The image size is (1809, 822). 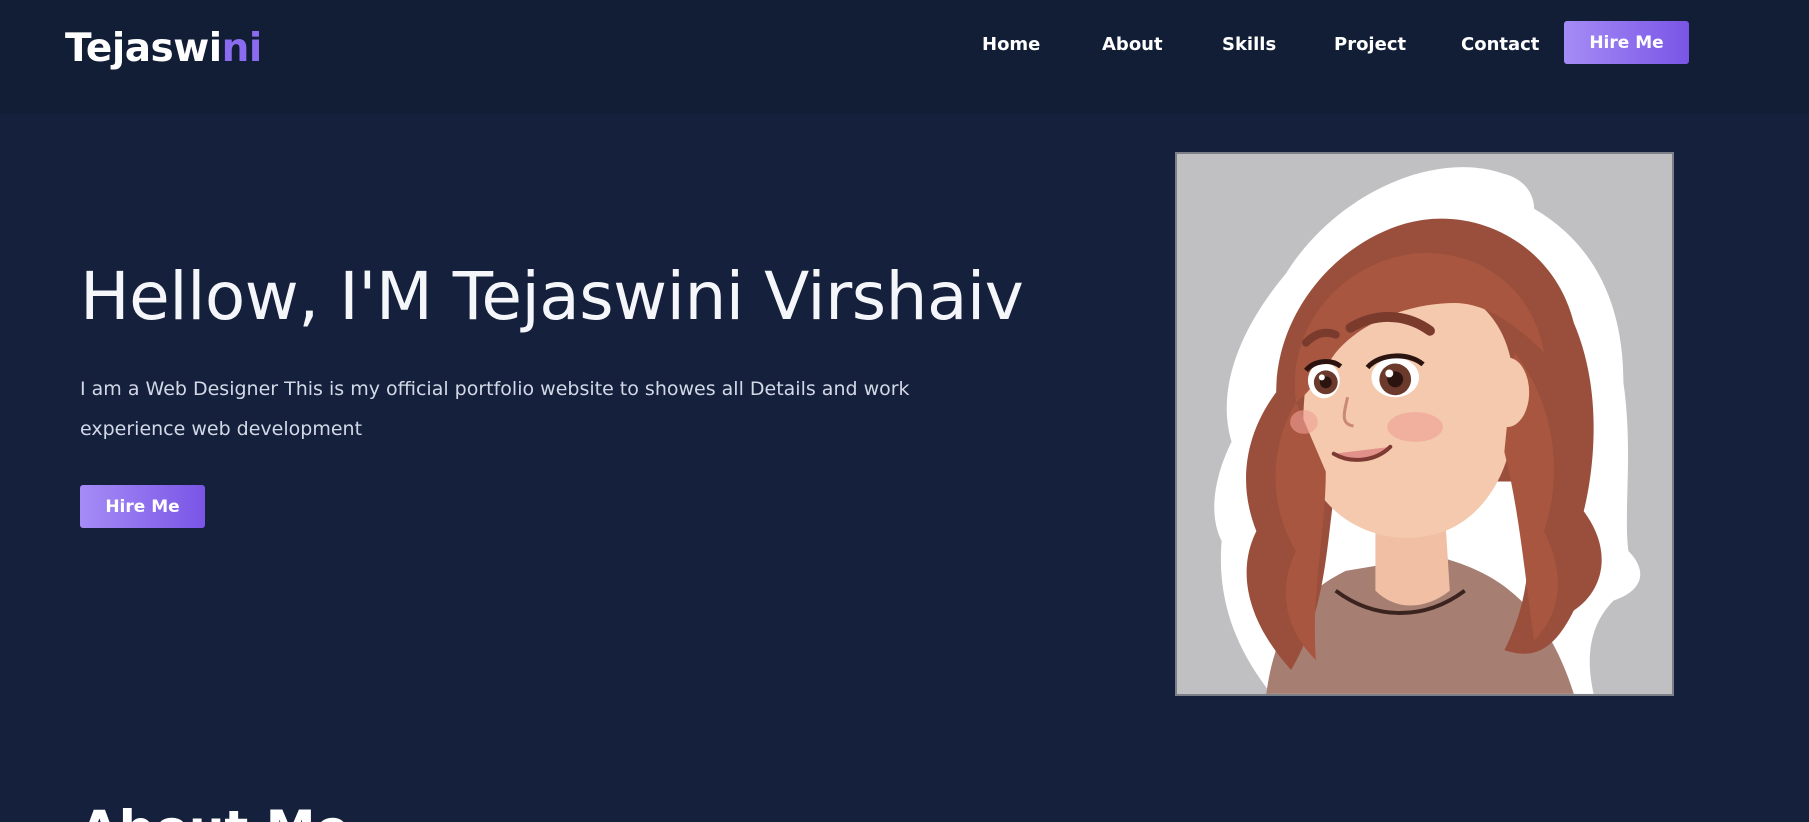 I want to click on nav-link-project: Project, so click(x=1370, y=44).